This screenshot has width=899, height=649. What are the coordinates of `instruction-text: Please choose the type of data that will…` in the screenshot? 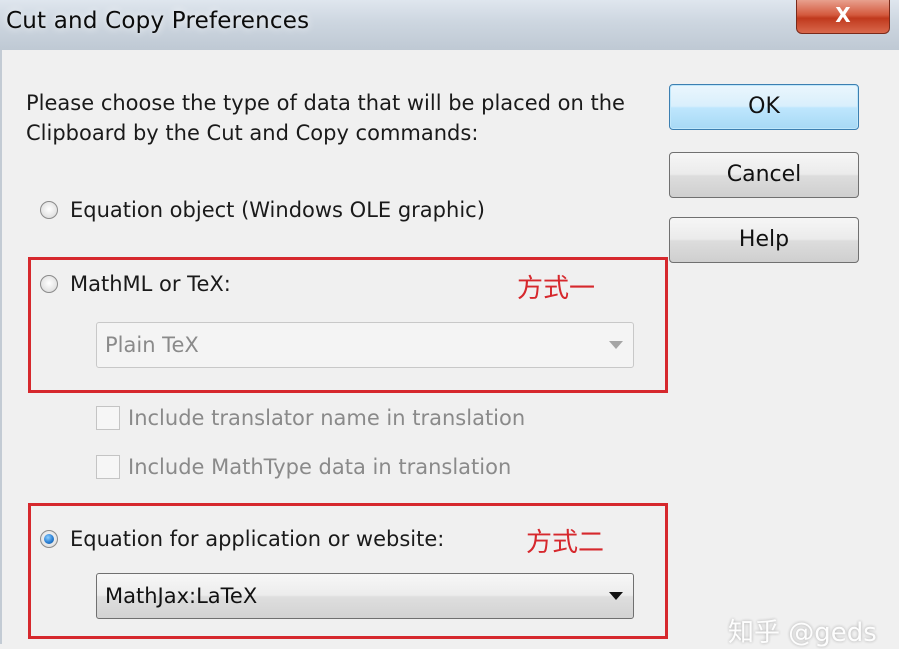 It's located at (325, 118).